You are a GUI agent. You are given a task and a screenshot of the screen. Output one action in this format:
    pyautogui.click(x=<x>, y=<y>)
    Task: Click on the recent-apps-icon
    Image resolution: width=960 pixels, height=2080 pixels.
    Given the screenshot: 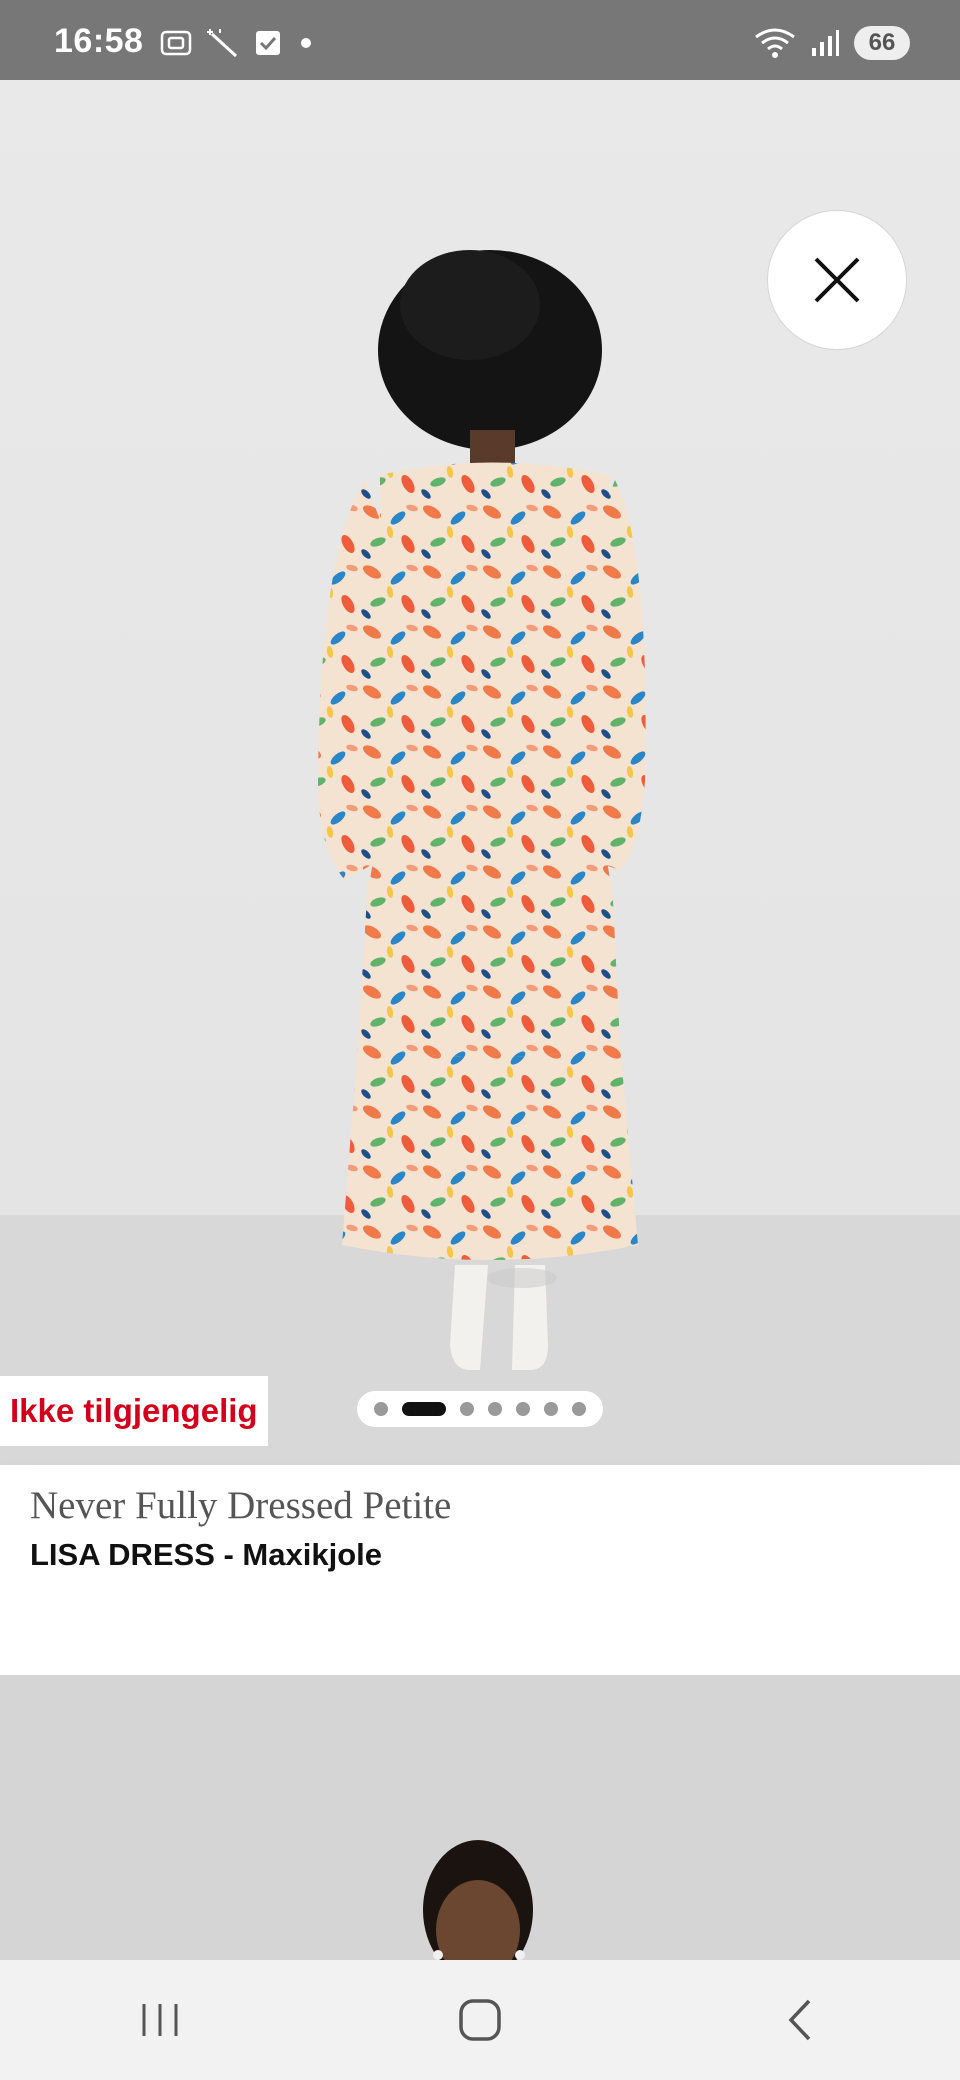 What is the action you would take?
    pyautogui.click(x=160, y=2020)
    